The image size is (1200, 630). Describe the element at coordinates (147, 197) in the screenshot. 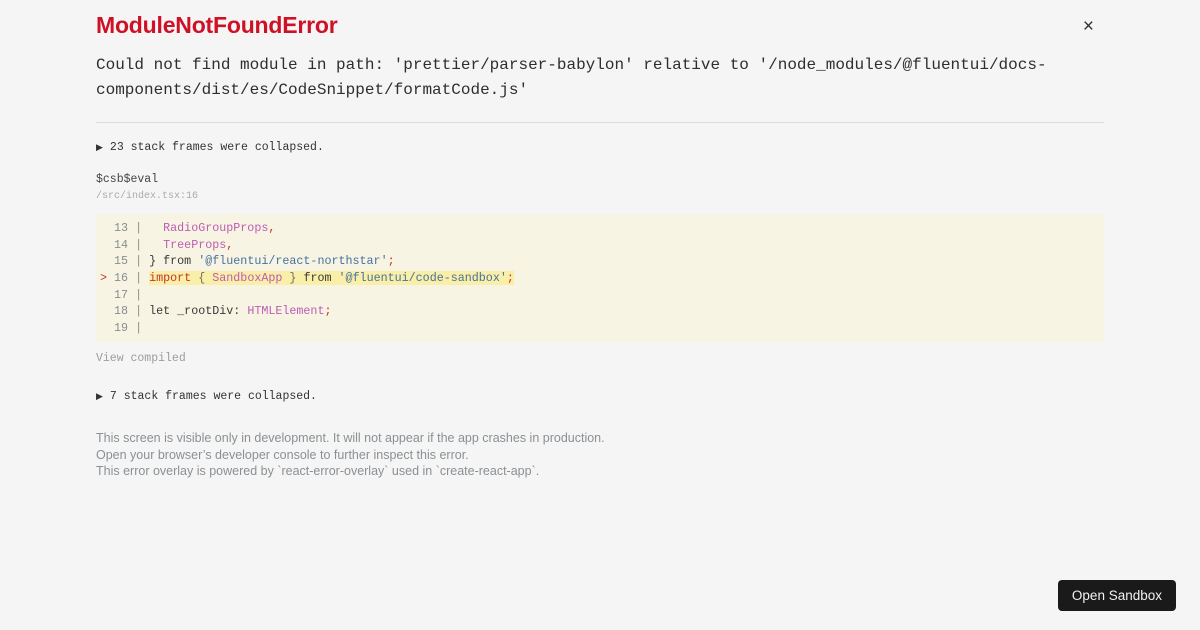

I see `frame-location: /src/index.tsx:16` at that location.